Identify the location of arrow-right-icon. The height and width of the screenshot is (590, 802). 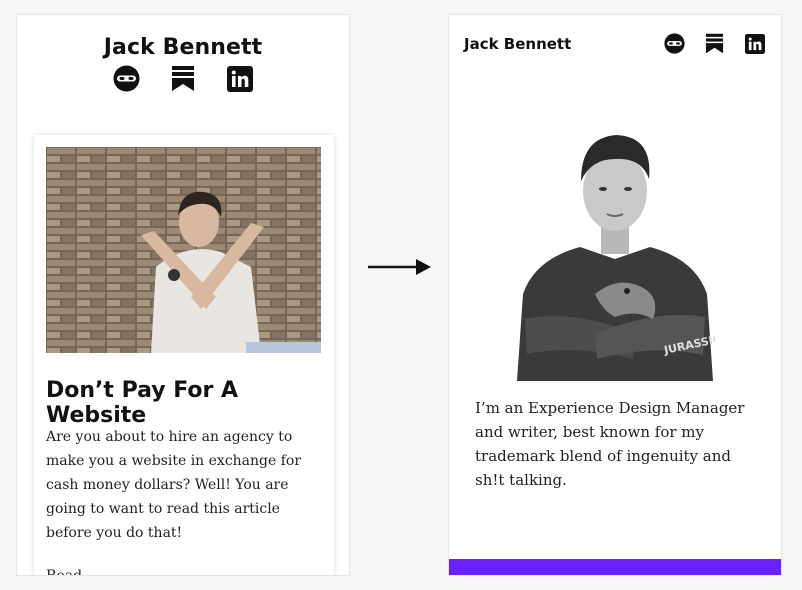
(399, 267).